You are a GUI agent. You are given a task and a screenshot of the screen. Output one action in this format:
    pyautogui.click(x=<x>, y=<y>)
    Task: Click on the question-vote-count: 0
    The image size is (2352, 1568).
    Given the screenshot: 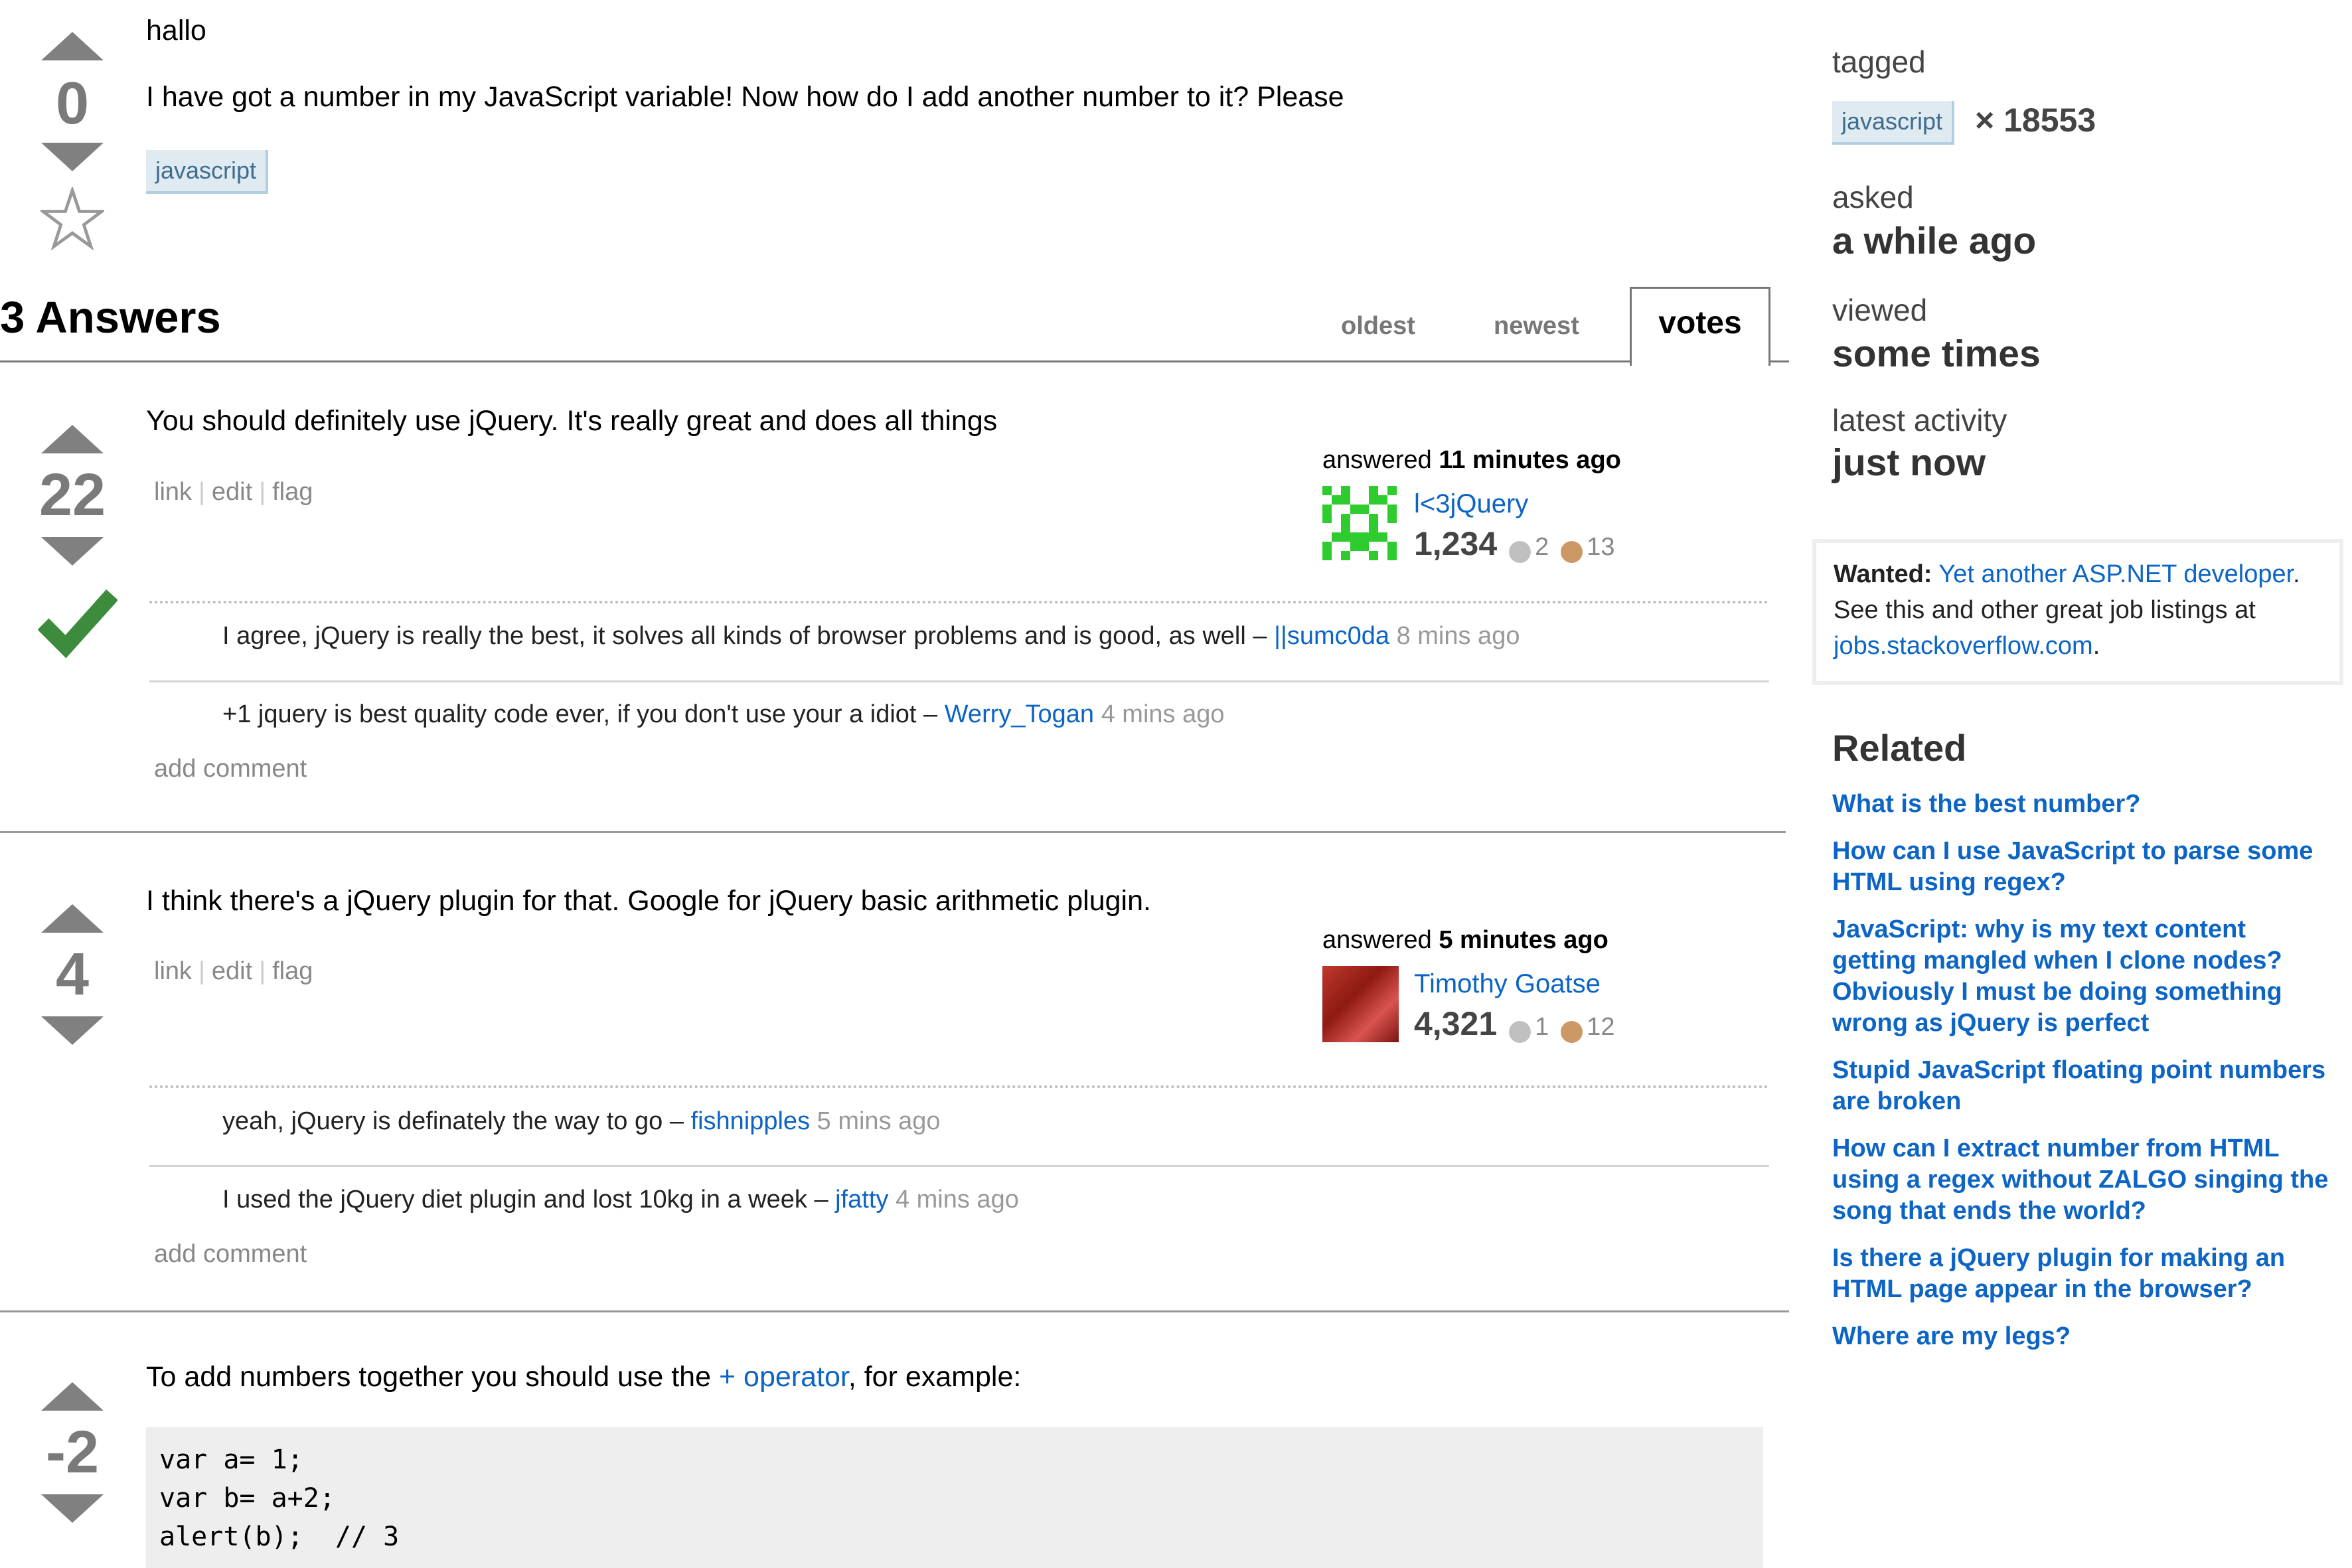 What is the action you would take?
    pyautogui.click(x=72, y=104)
    